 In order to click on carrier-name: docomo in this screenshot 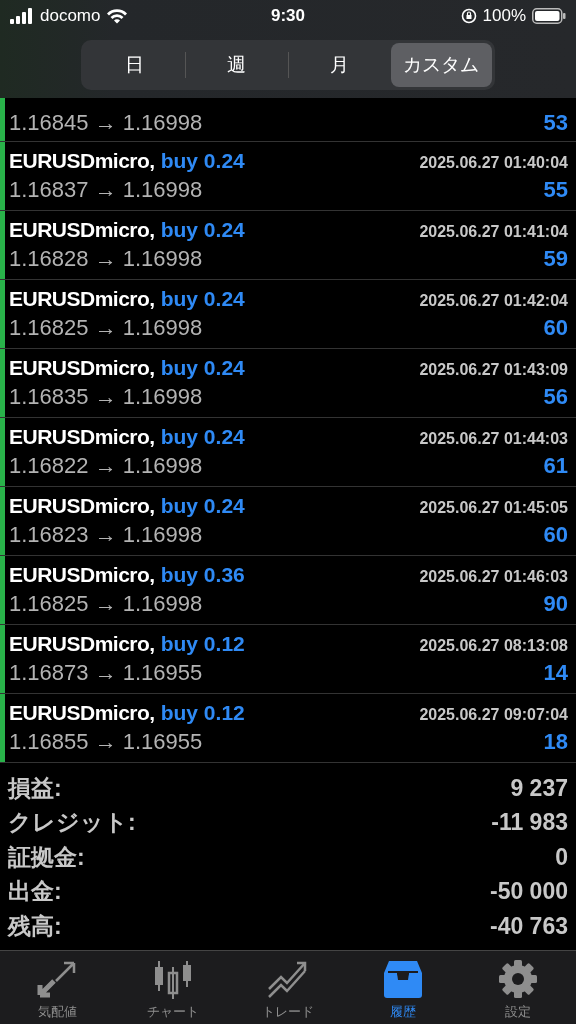, I will do `click(70, 16)`.